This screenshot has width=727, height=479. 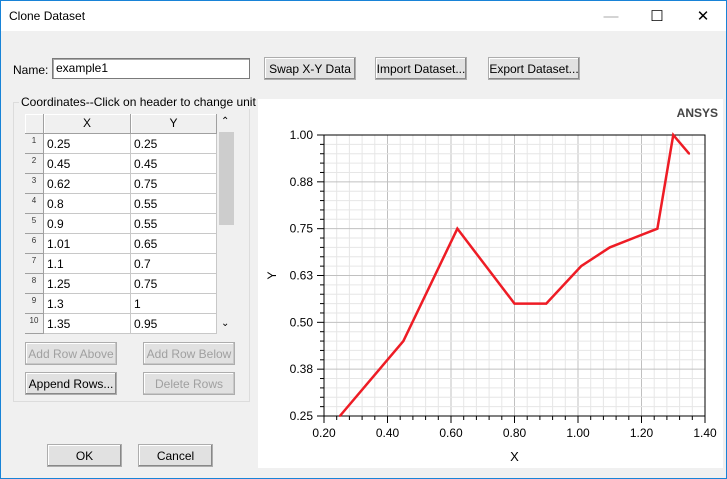 I want to click on table-row: 1 0.25 0.25, so click(x=121, y=144).